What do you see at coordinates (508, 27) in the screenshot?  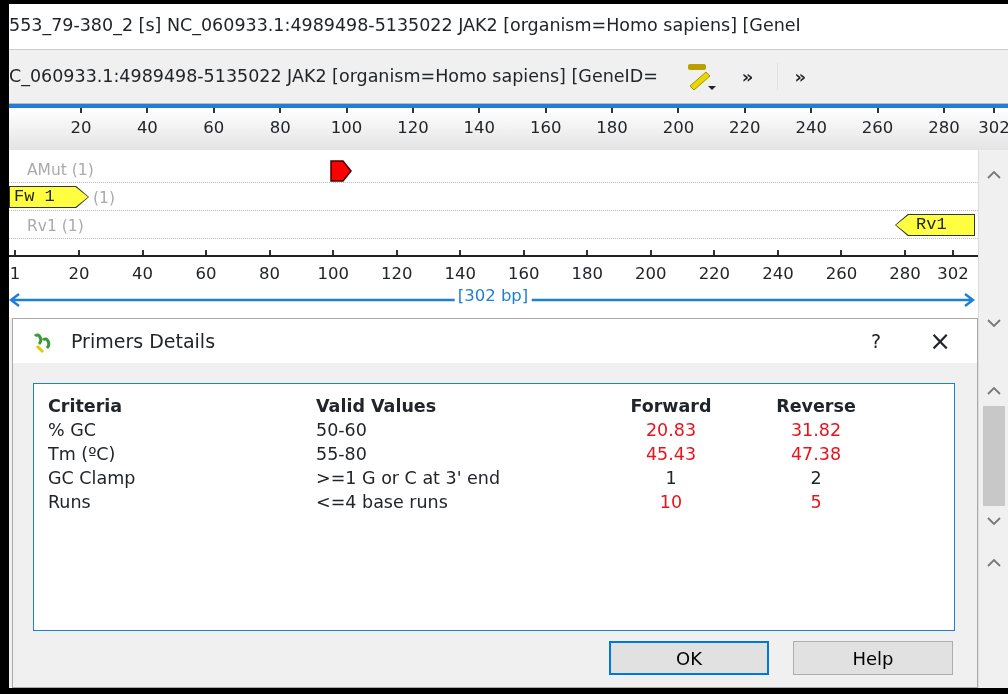 I see `window-title: 553_79-380_2 [s] NC_060933.1:4989498-5135022 JAK2 [organism=Homo sapiens] [GeneI` at bounding box center [508, 27].